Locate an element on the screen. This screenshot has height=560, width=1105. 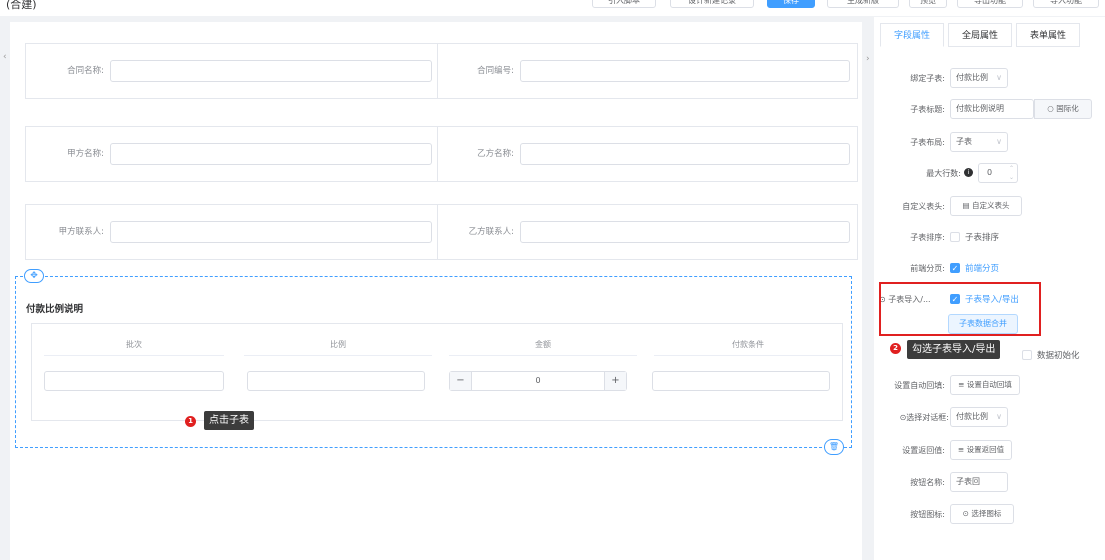
form-cell: 合同名称: is located at coordinates (232, 71).